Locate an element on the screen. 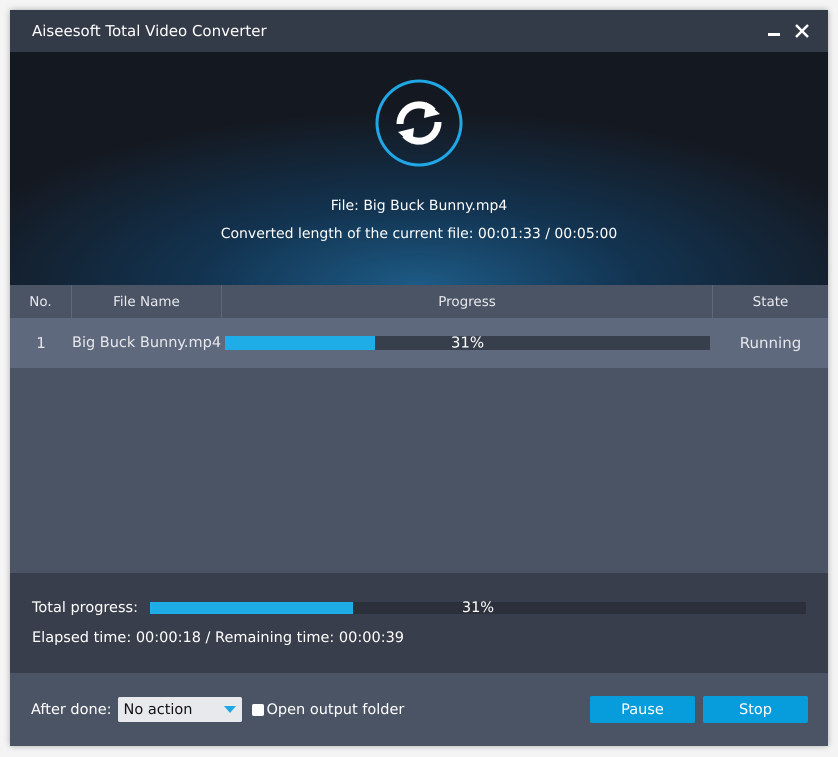 Image resolution: width=838 pixels, height=757 pixels. open-folder-label: Open output folder is located at coordinates (335, 710).